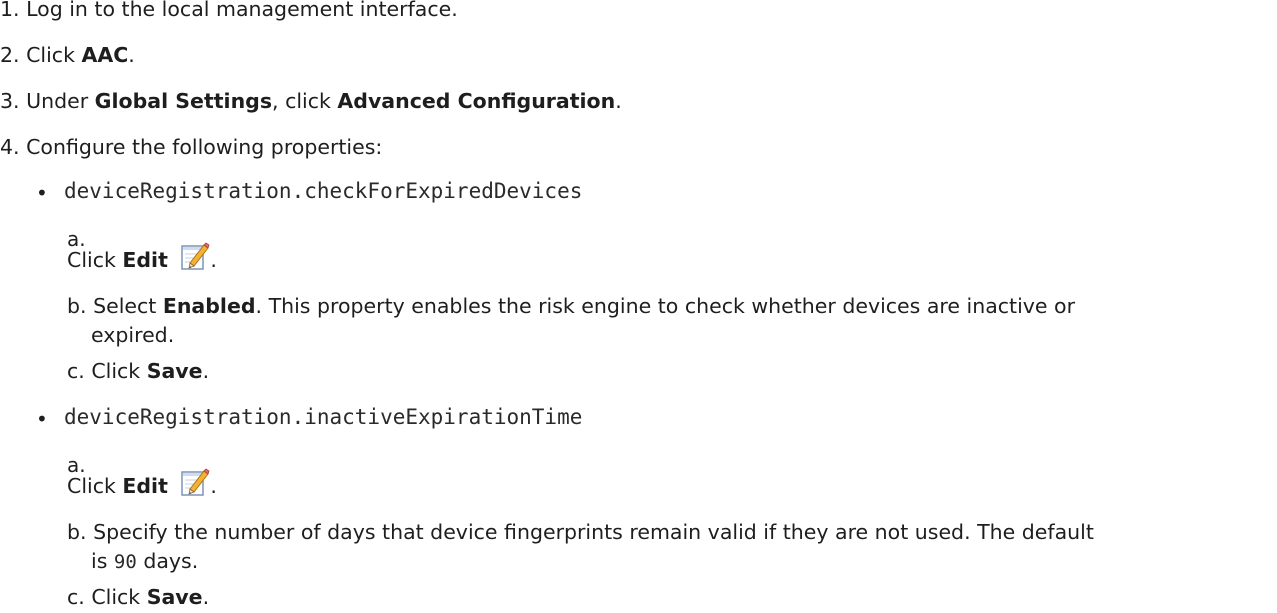 This screenshot has width=1277, height=613. Describe the element at coordinates (60, 101) in the screenshot. I see `step-text: Under` at that location.